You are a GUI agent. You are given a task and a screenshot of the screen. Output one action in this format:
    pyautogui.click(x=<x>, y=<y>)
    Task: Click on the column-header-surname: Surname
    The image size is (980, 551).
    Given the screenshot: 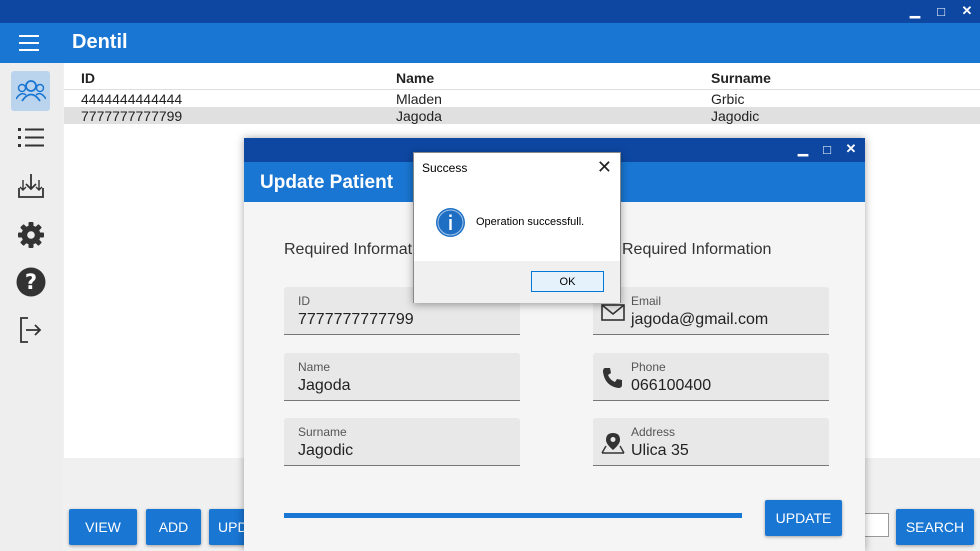 What is the action you would take?
    pyautogui.click(x=741, y=78)
    